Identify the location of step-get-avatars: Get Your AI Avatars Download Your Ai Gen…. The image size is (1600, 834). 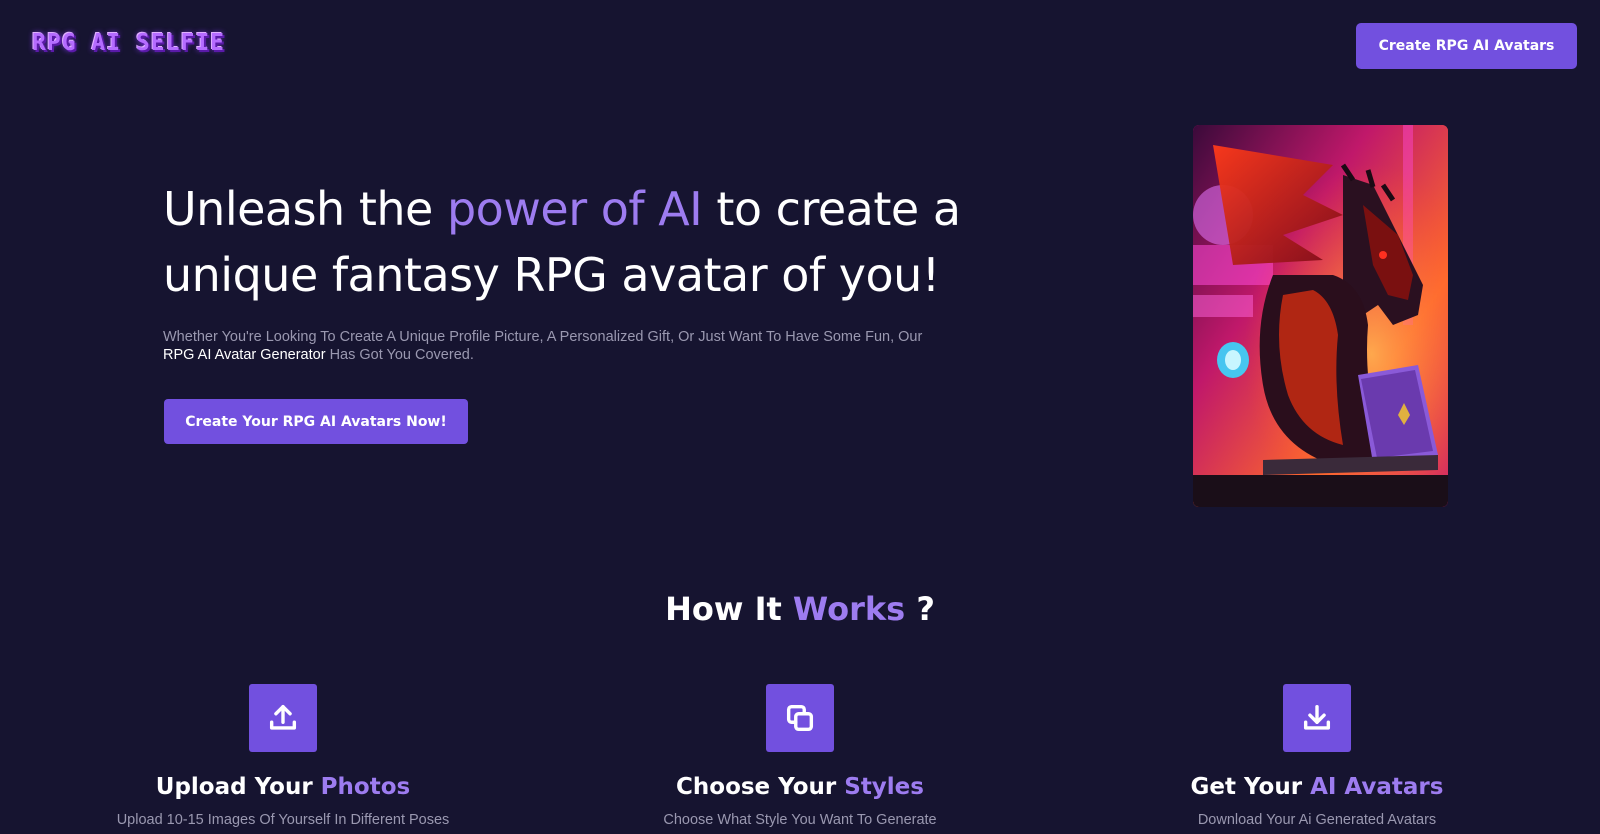
(1317, 756).